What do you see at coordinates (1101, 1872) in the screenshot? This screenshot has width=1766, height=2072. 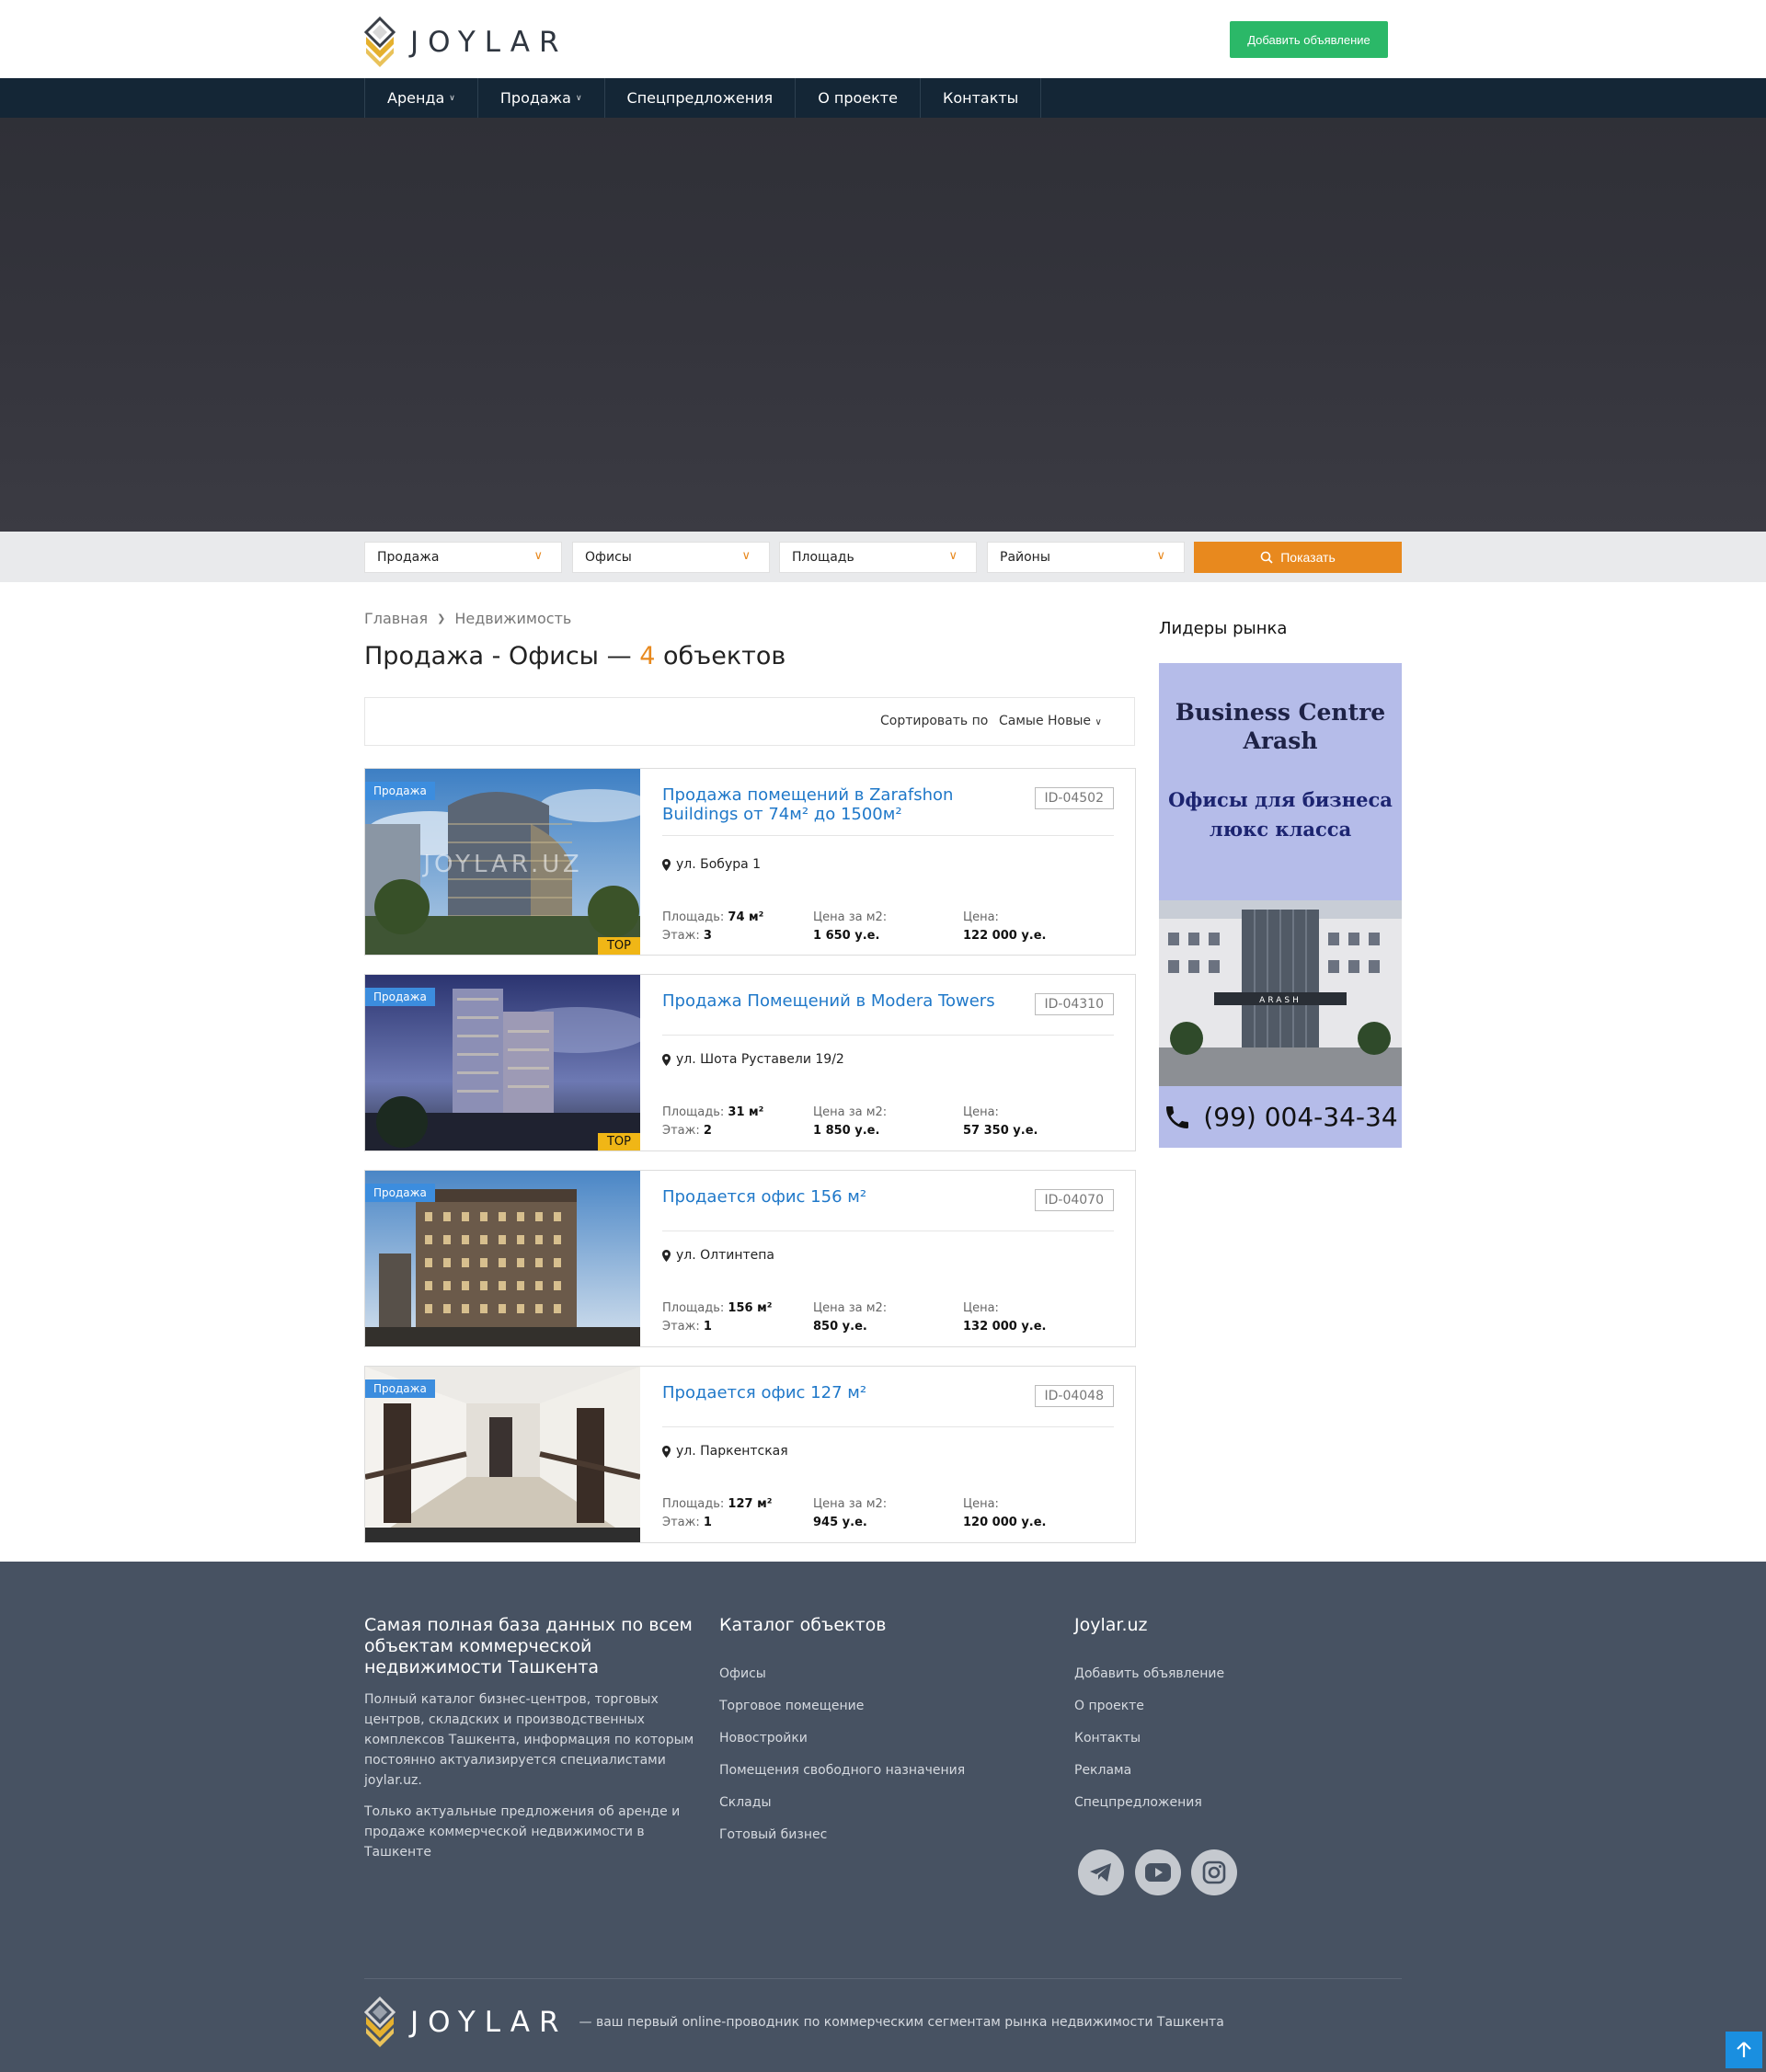 I see `telegram-icon` at bounding box center [1101, 1872].